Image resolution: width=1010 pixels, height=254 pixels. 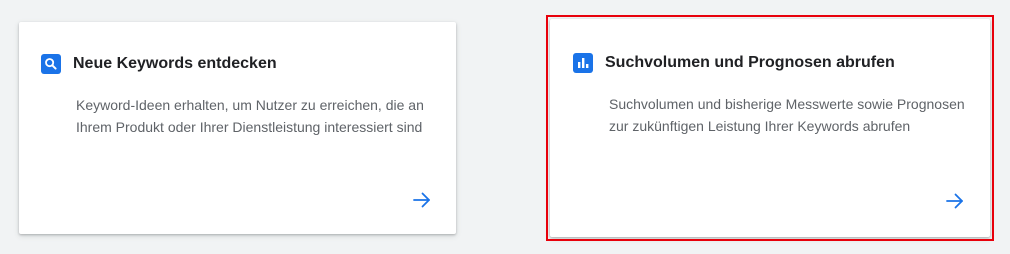 I want to click on bar-chart-icon, so click(x=583, y=63).